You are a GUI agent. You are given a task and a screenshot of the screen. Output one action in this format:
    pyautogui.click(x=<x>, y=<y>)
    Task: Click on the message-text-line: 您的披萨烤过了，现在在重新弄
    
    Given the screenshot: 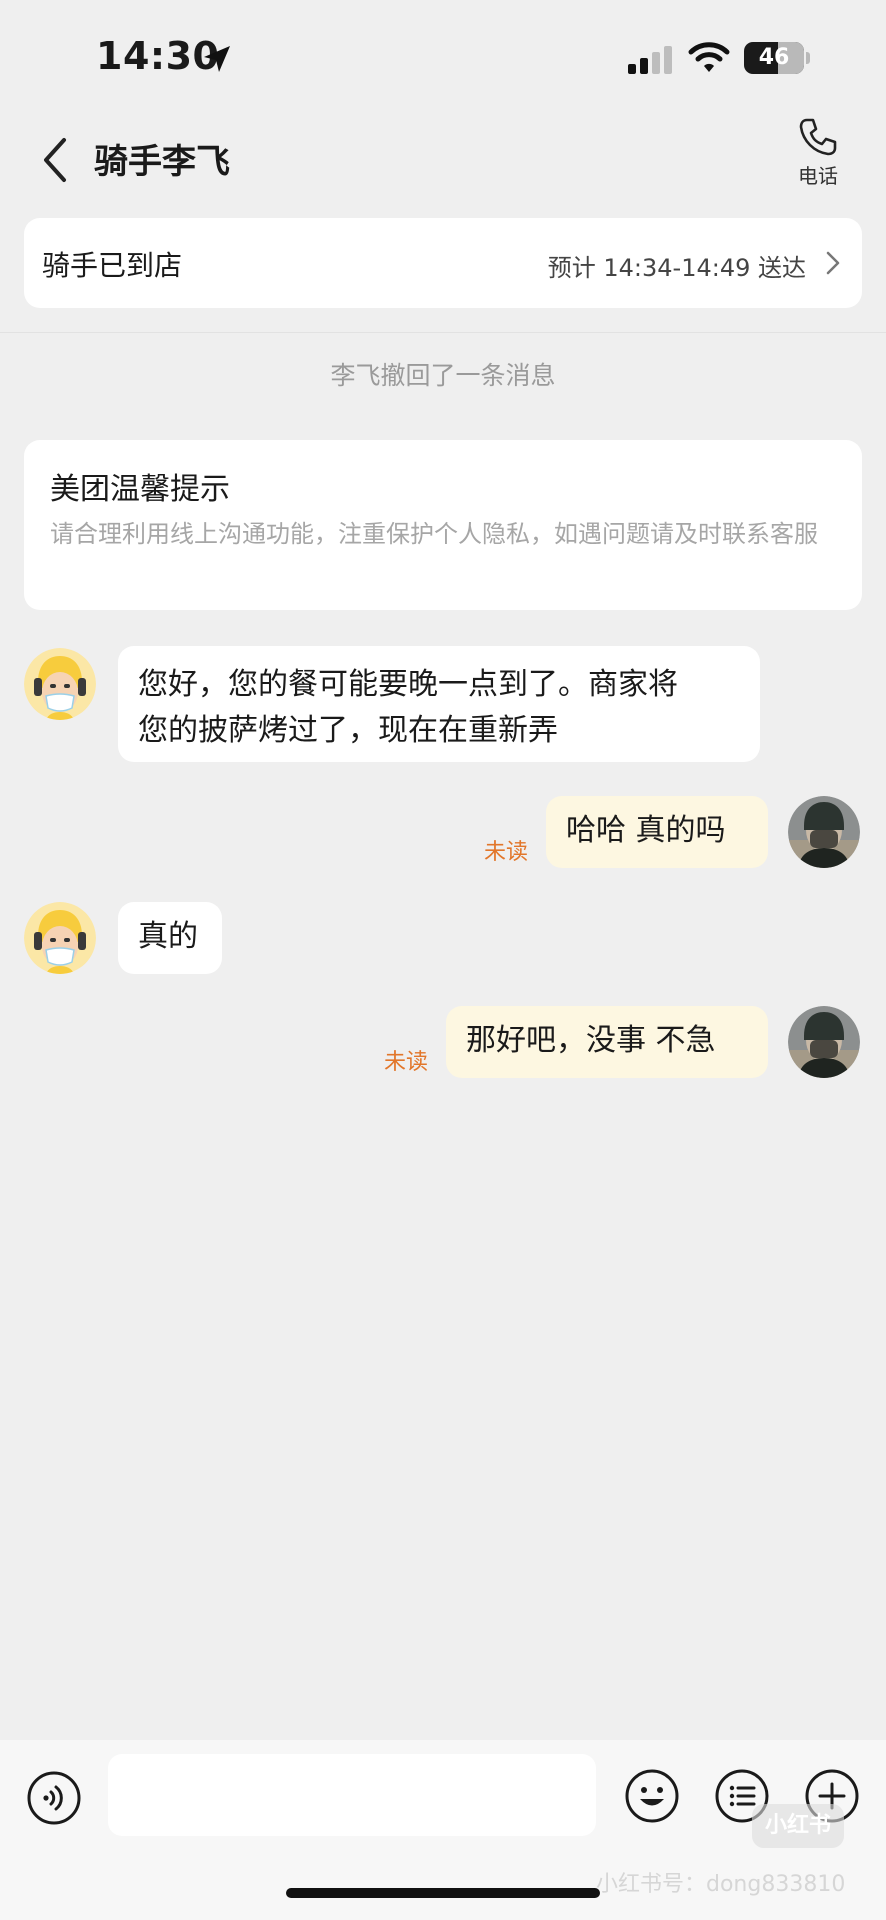 What is the action you would take?
    pyautogui.click(x=348, y=730)
    